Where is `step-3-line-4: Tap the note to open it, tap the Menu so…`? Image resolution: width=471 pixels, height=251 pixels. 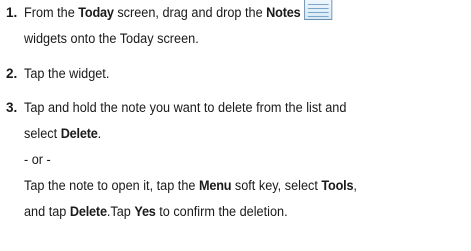 step-3-line-4: Tap the note to open it, tap the Menu so… is located at coordinates (233, 186).